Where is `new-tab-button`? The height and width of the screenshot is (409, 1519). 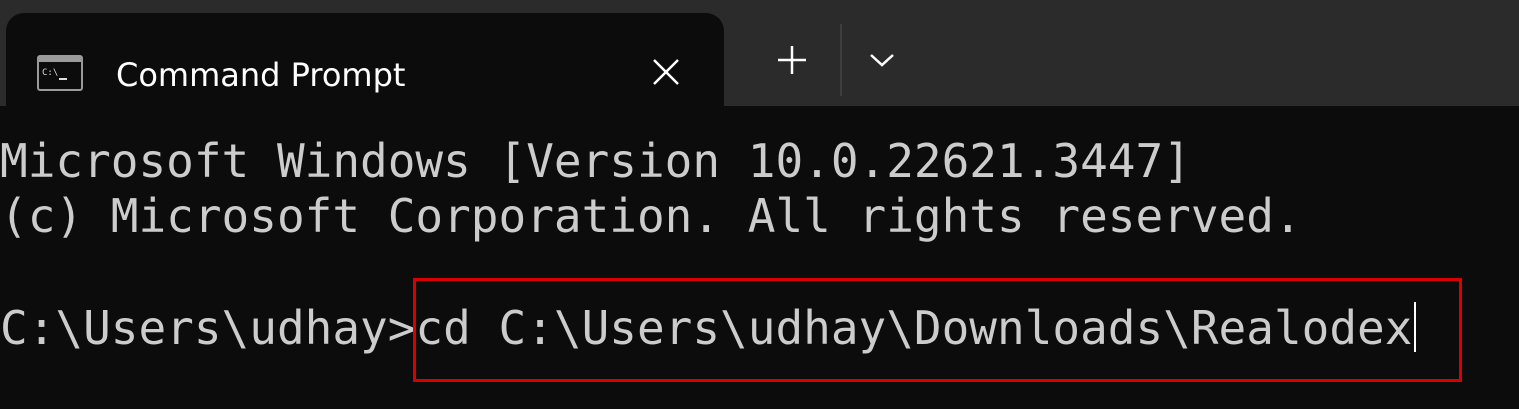 new-tab-button is located at coordinates (792, 60).